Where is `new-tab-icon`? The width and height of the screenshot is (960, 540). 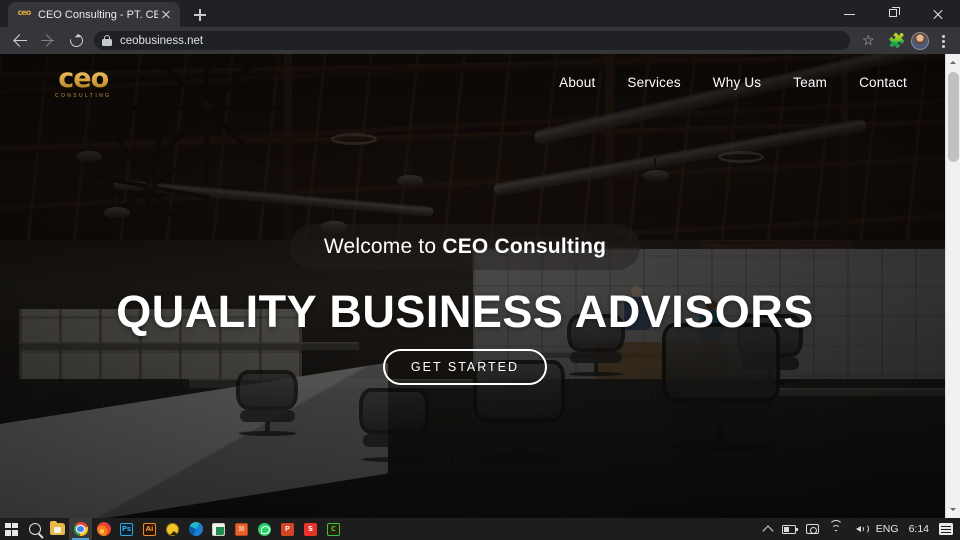 new-tab-icon is located at coordinates (200, 14).